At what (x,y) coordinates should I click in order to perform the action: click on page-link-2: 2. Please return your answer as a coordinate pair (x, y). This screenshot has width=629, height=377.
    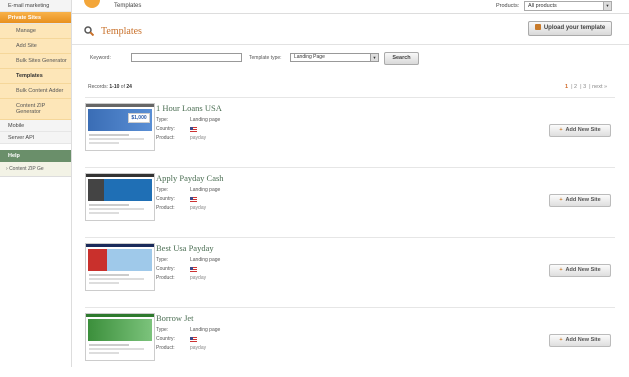
    Looking at the image, I should click on (575, 87).